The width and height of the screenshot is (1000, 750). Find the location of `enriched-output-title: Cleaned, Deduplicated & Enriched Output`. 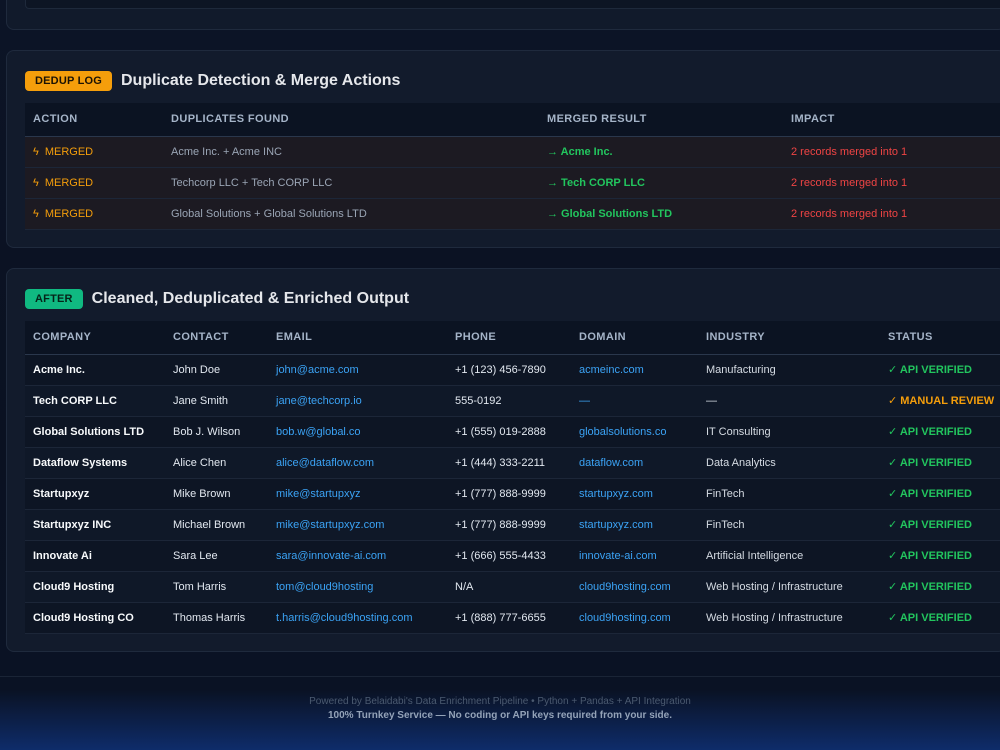

enriched-output-title: Cleaned, Deduplicated & Enriched Output is located at coordinates (250, 298).